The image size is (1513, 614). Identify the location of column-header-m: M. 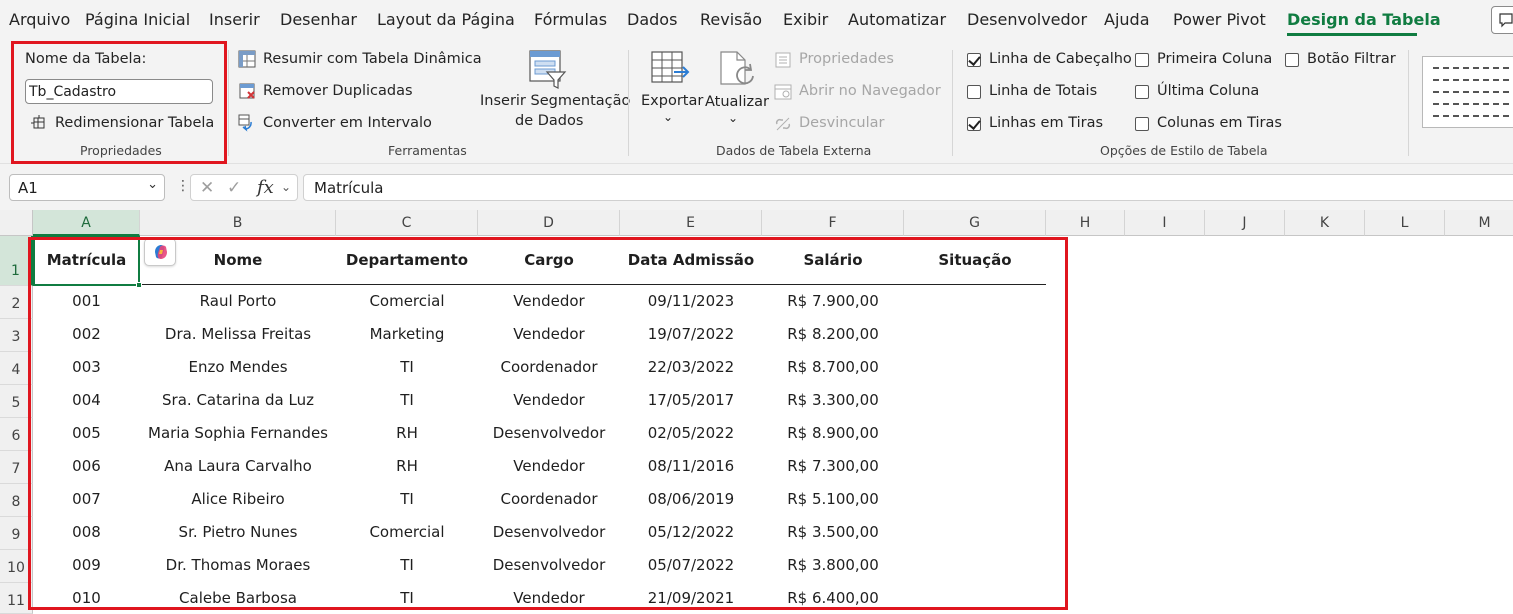
(1479, 223).